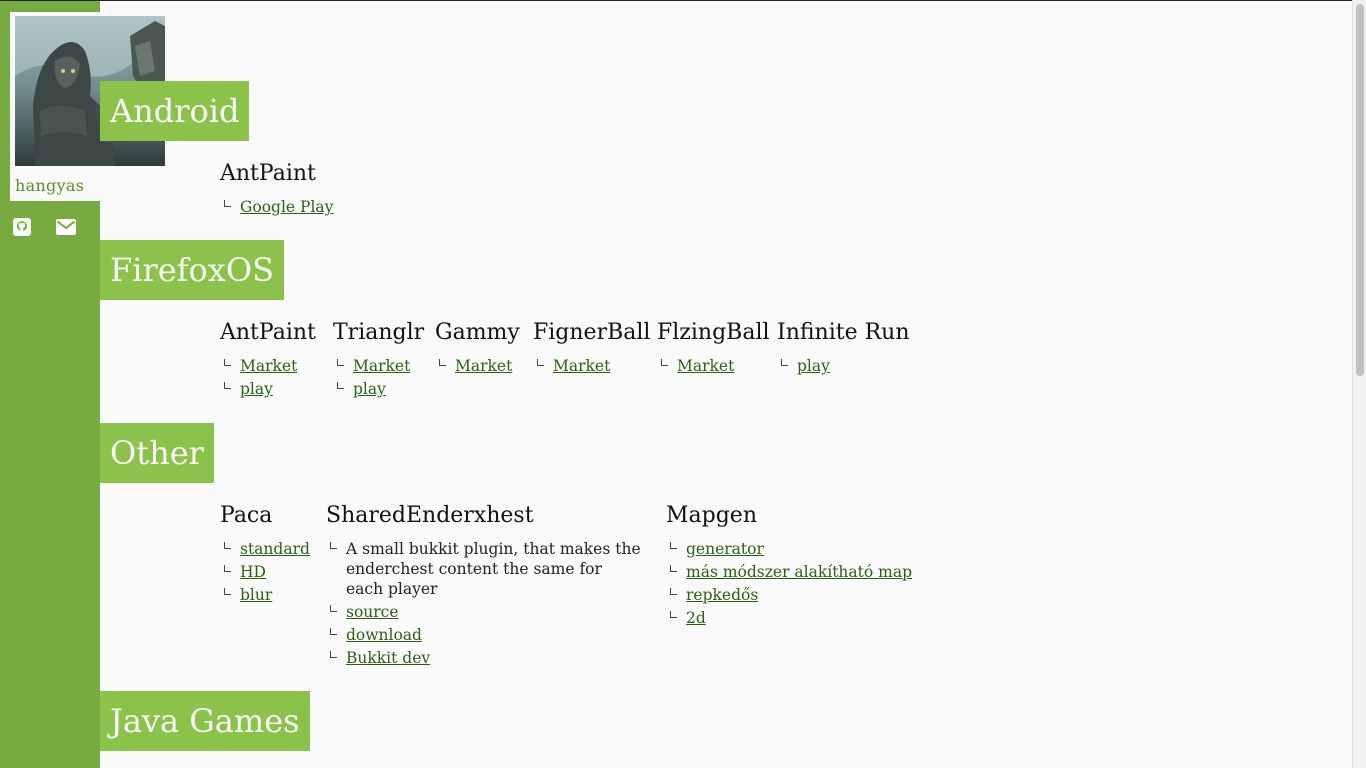 This screenshot has height=768, width=1366. What do you see at coordinates (477, 349) in the screenshot?
I see `project-firefoxos-gammy: Gammy Market` at bounding box center [477, 349].